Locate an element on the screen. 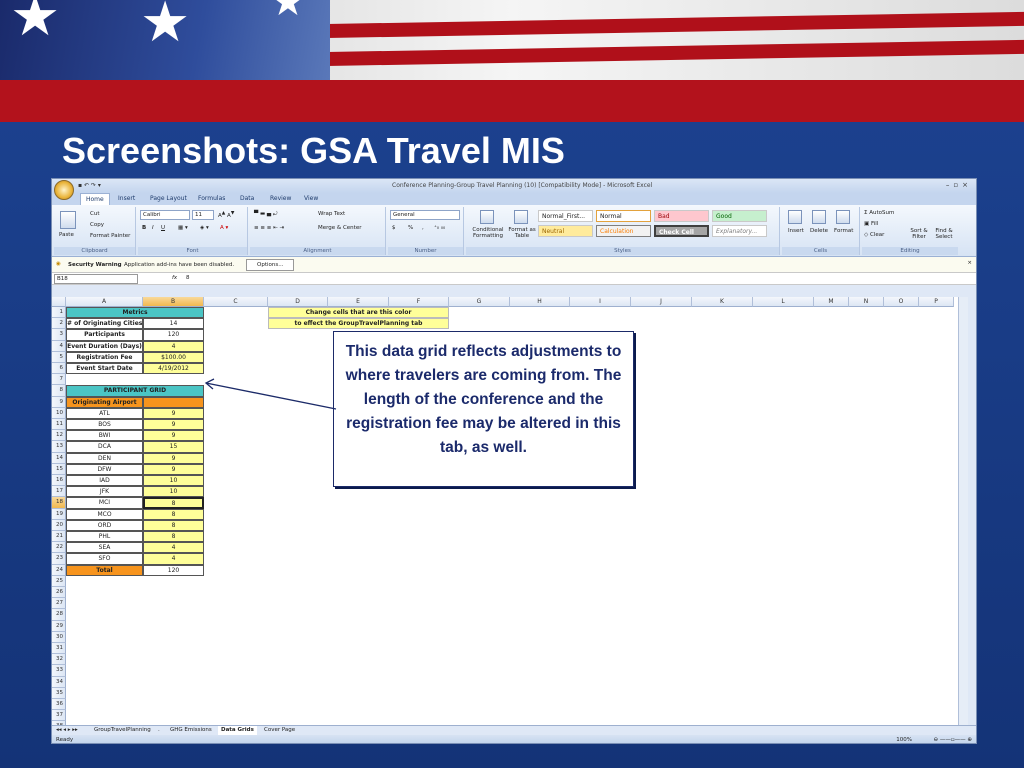  cut-button: Cut is located at coordinates (94, 214).